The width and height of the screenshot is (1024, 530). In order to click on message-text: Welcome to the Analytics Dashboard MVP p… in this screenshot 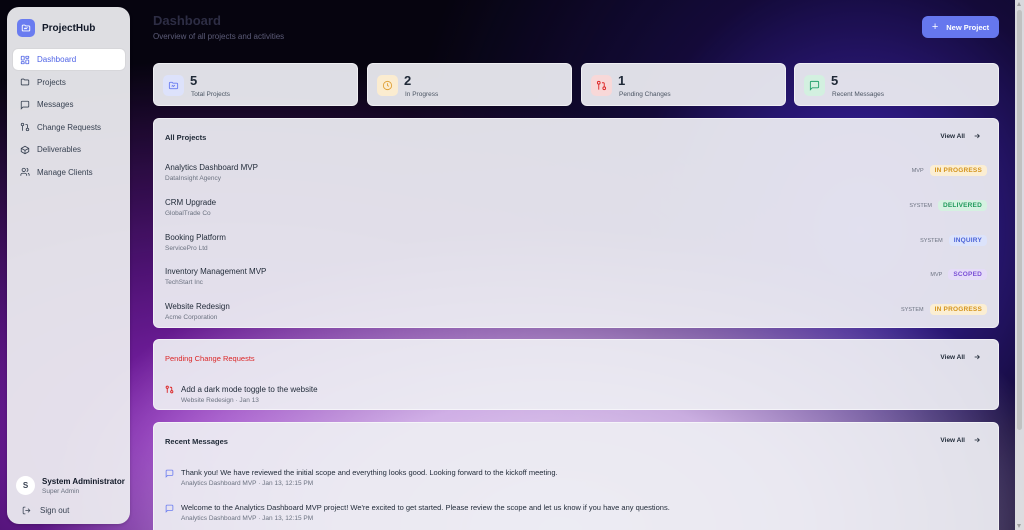, I will do `click(425, 507)`.